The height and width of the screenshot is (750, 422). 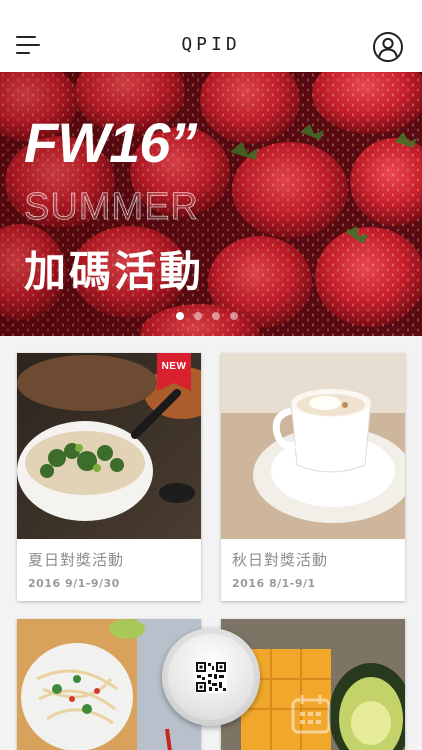 I want to click on new-badge: NEW, so click(x=174, y=372).